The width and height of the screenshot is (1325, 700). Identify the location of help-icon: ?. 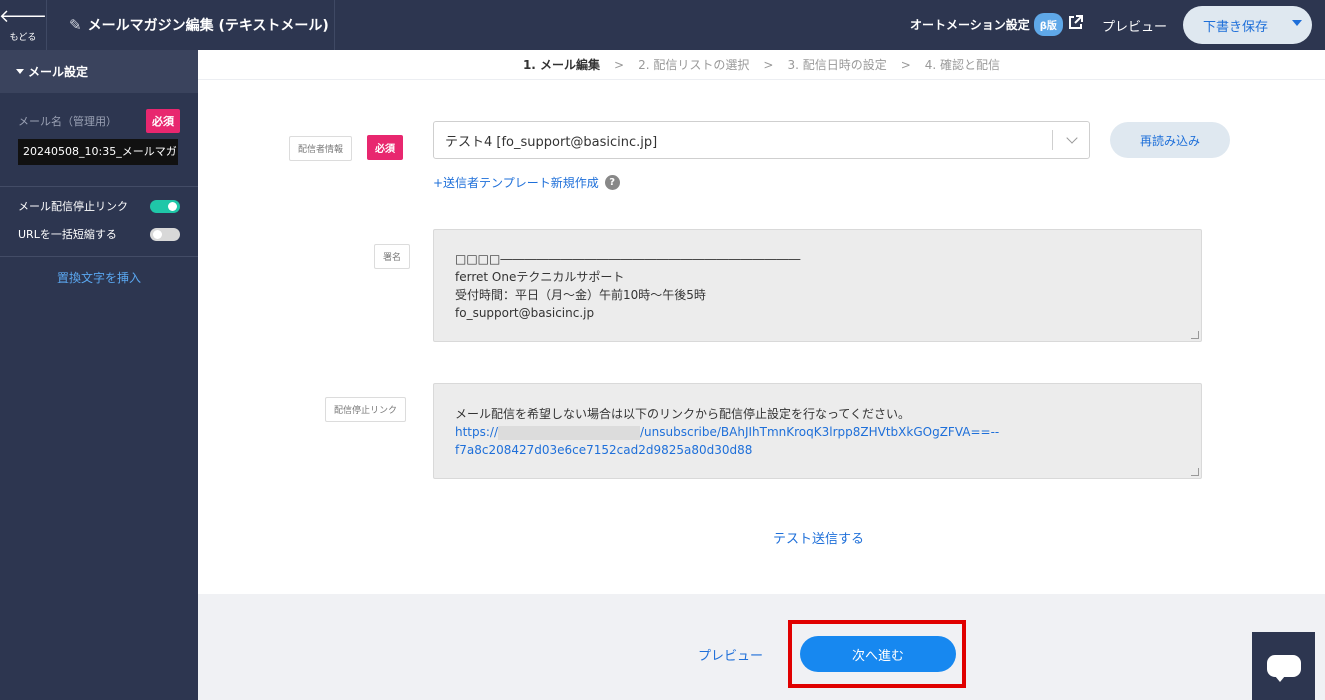
(612, 182).